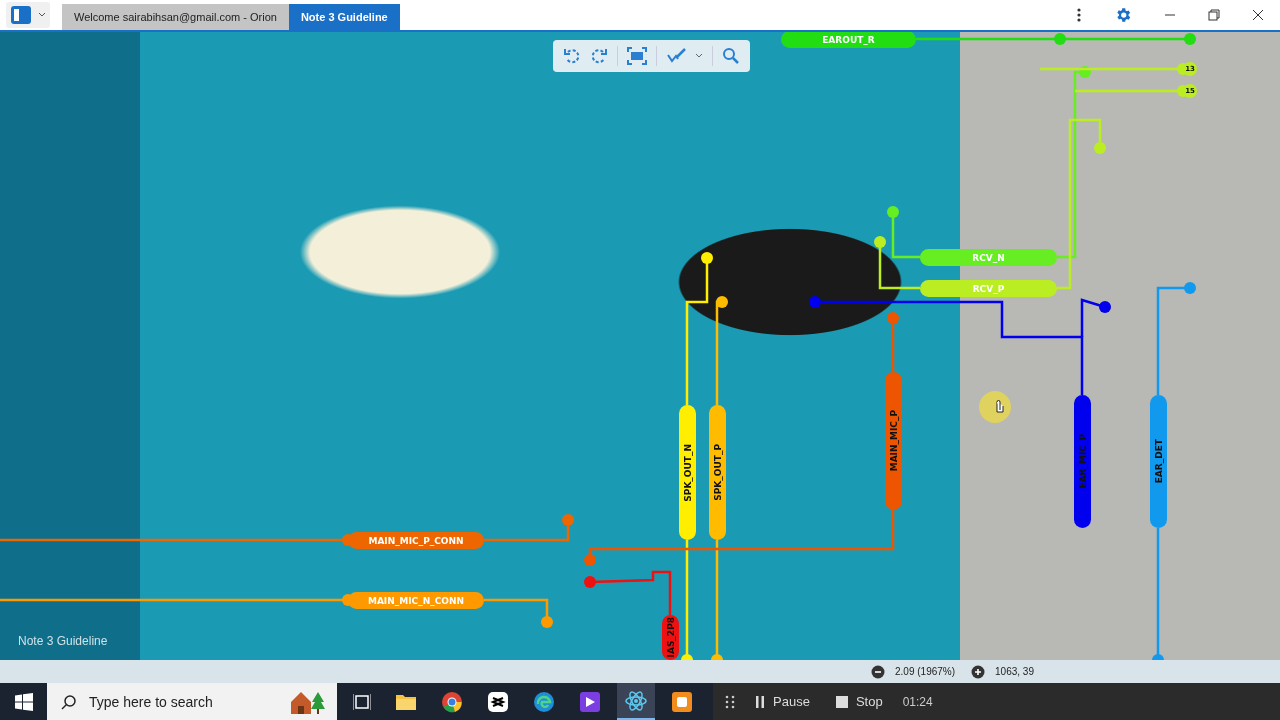 This screenshot has width=1280, height=720. I want to click on net-label: IAS_2P8, so click(670, 637).